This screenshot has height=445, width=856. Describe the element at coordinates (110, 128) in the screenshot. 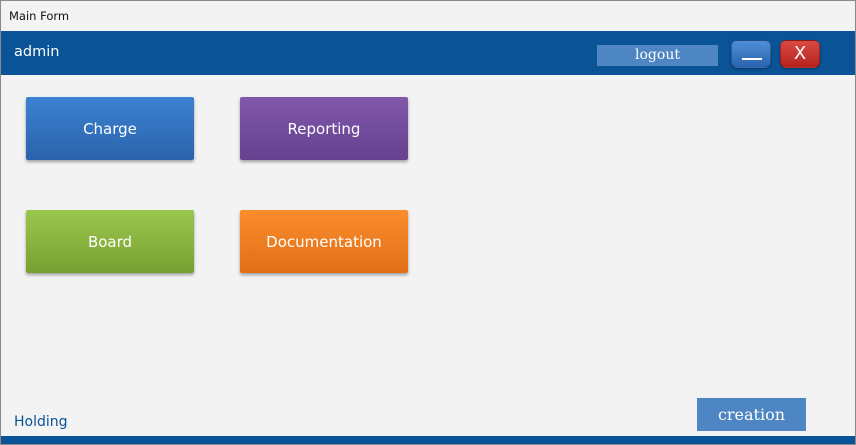

I see `charge-button: Charge` at that location.